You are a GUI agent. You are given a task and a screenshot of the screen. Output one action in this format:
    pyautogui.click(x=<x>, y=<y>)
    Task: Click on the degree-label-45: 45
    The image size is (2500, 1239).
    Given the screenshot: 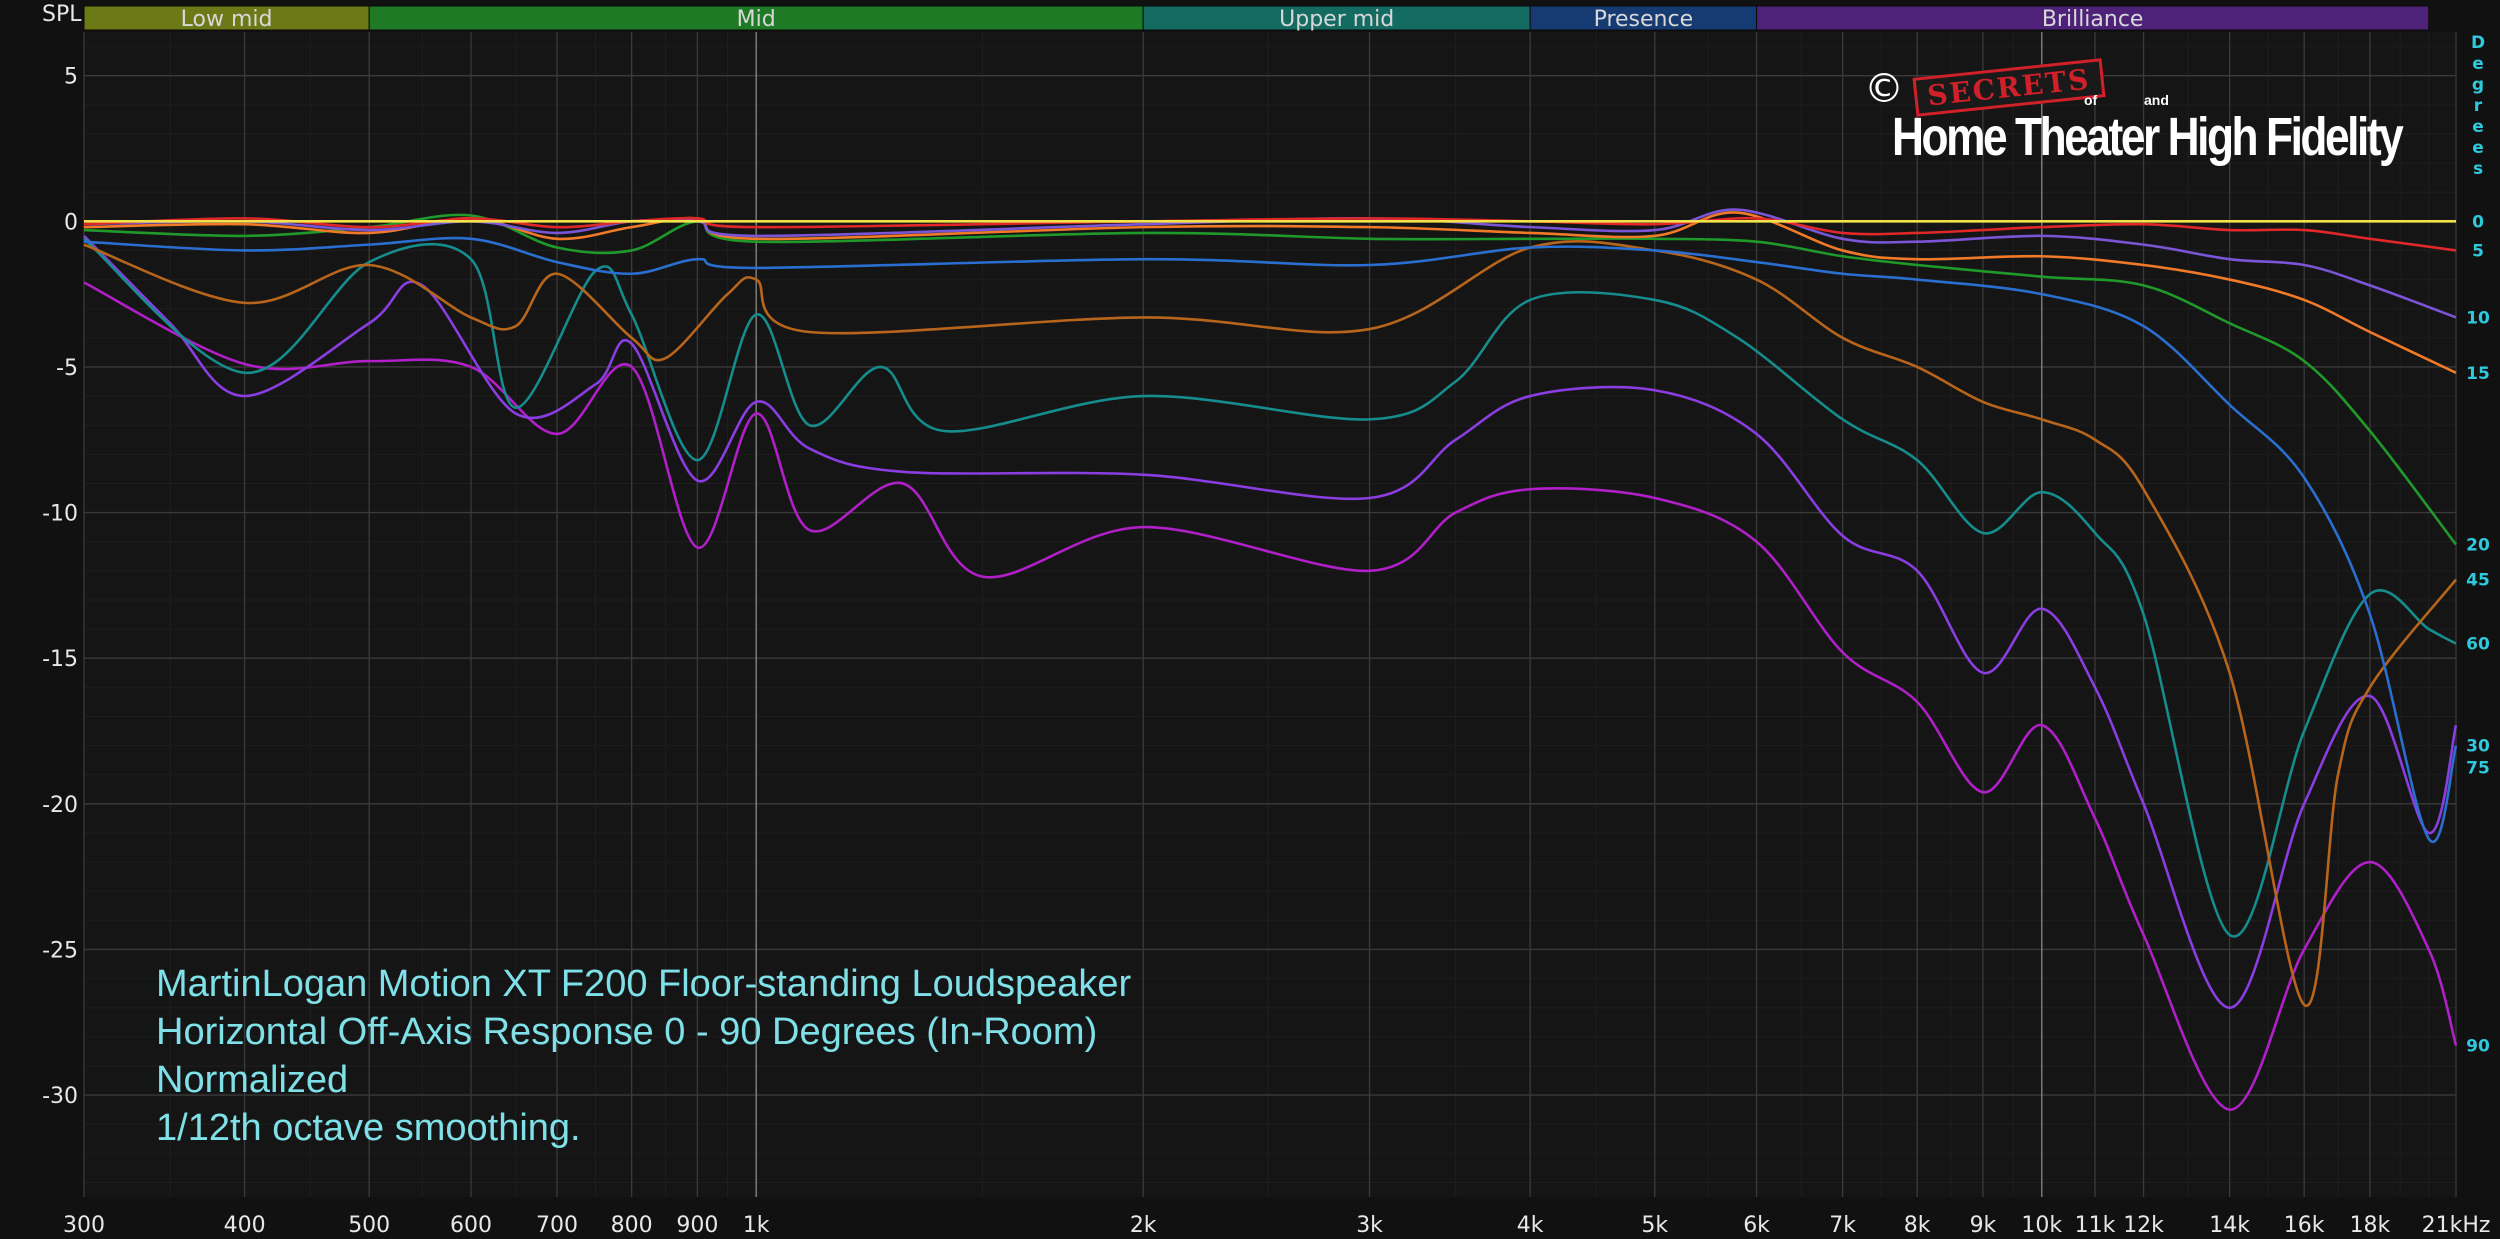 What is the action you would take?
    pyautogui.click(x=2478, y=581)
    